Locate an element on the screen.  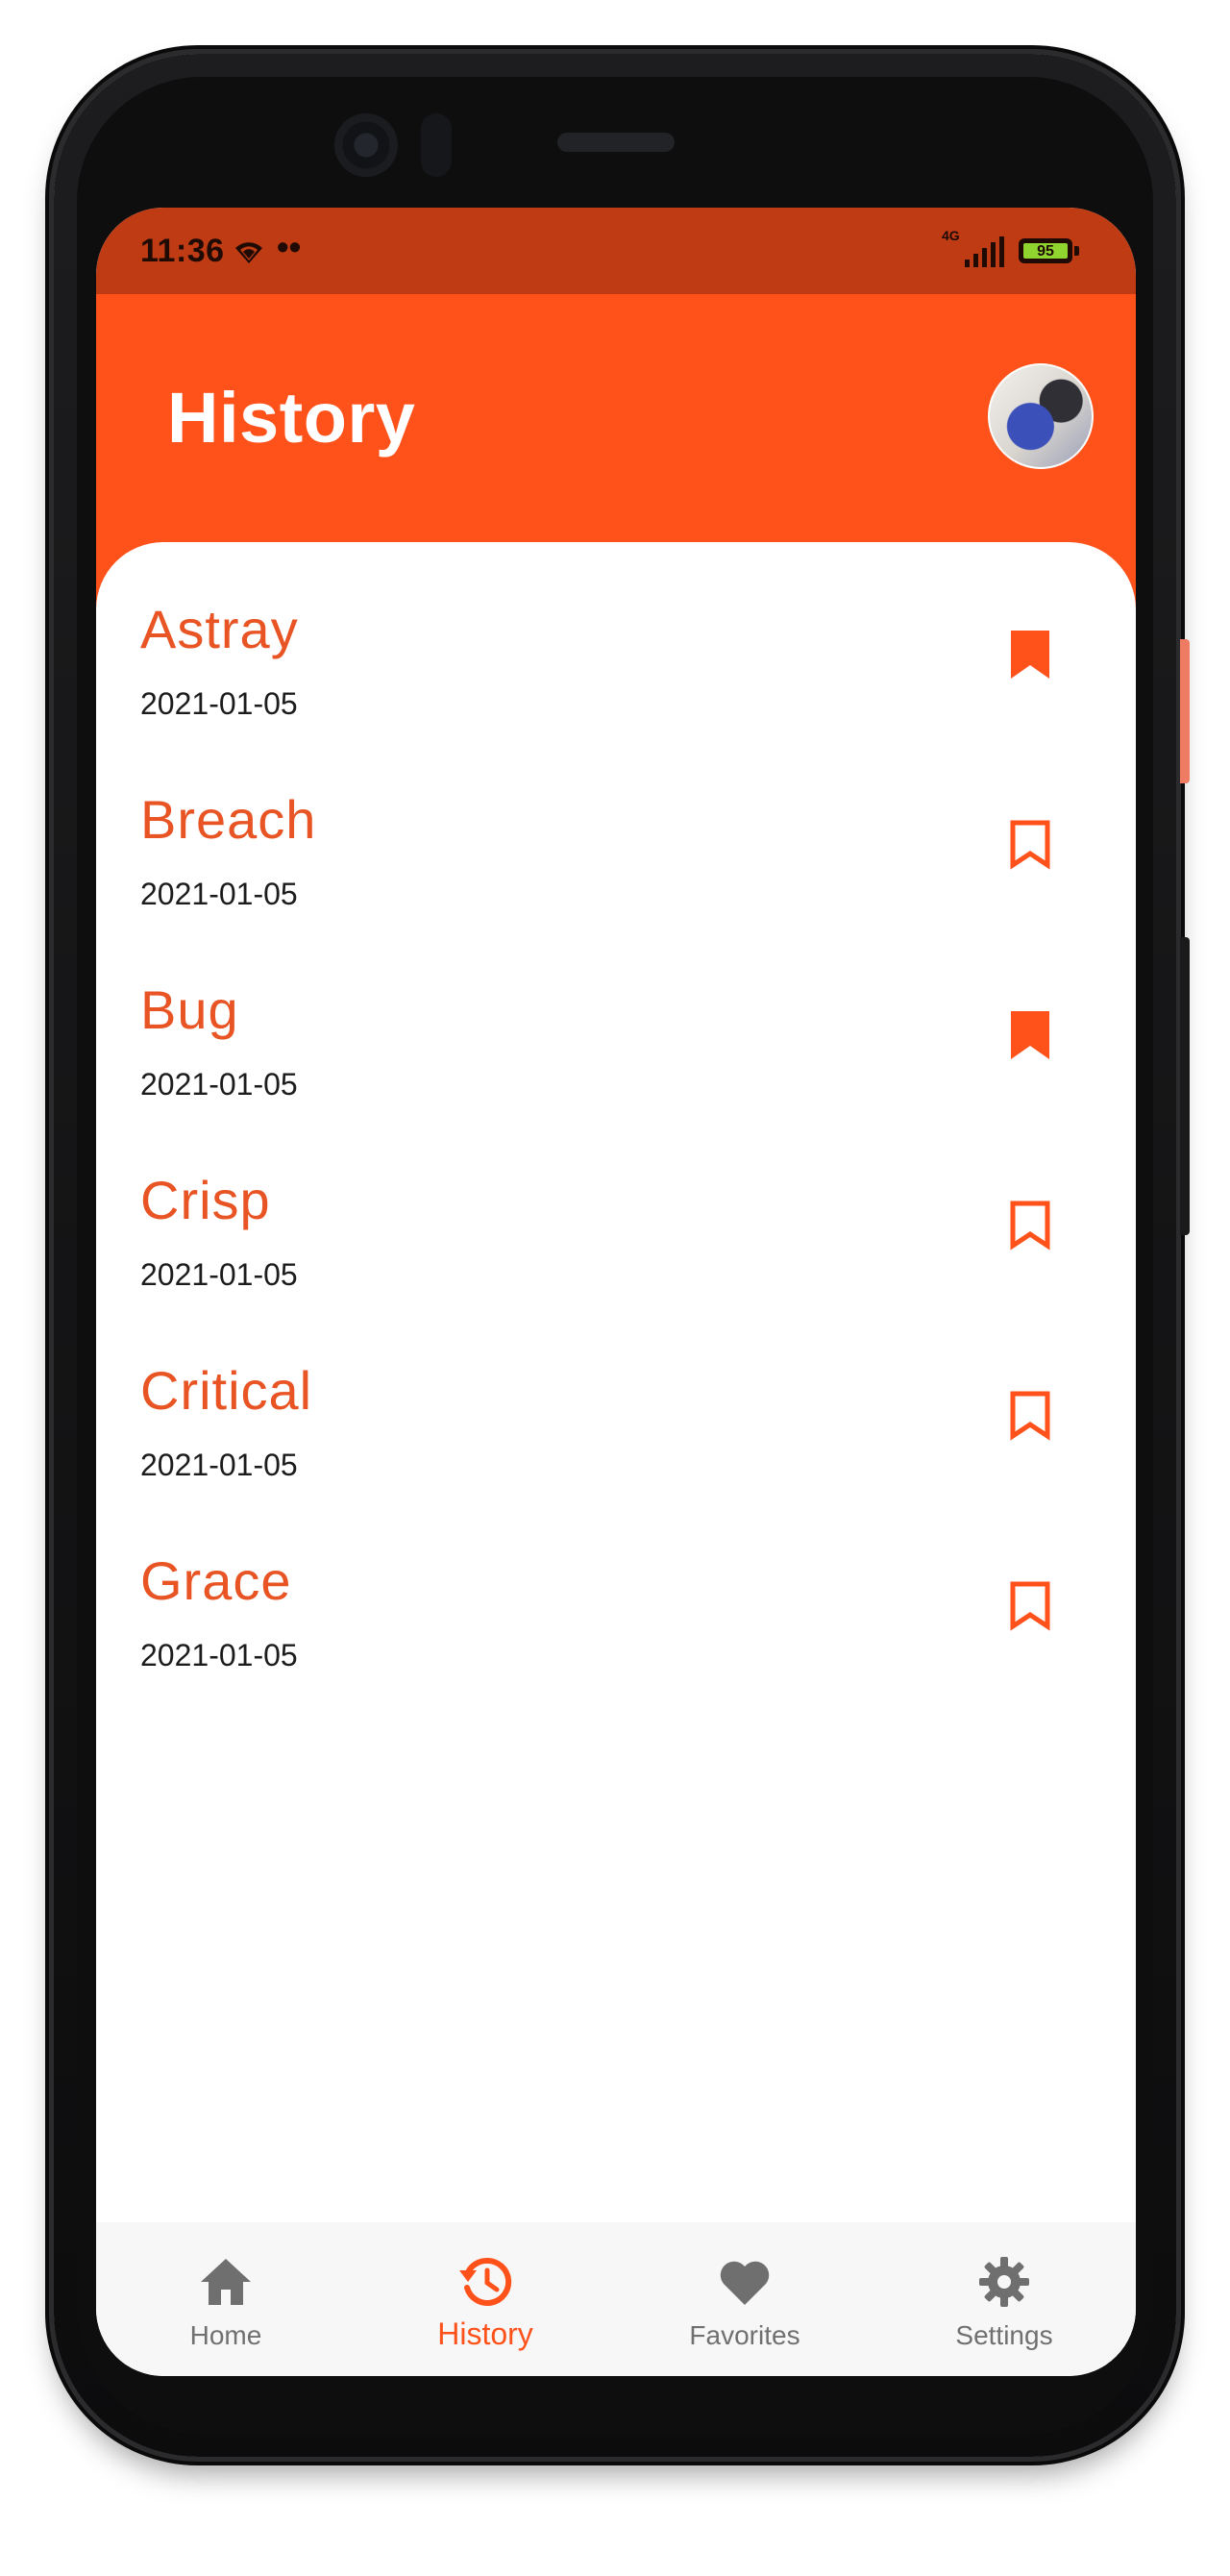
sensor-icon is located at coordinates (437, 145).